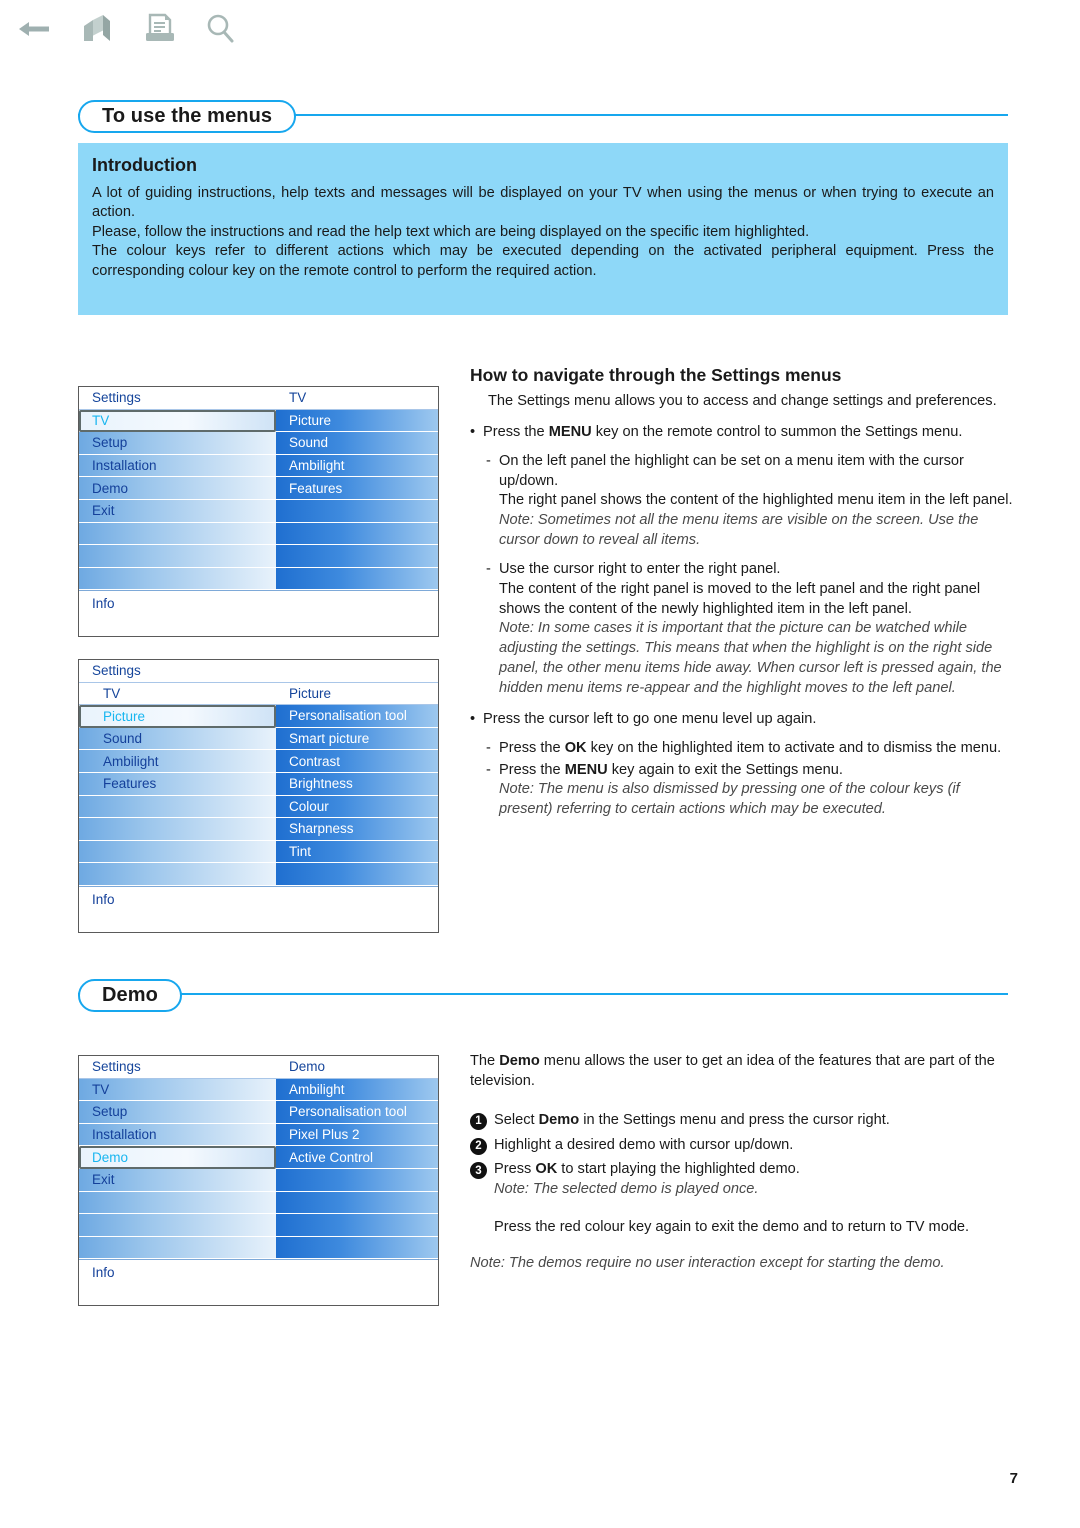 The image size is (1080, 1528). I want to click on page-title-pill: To use the menus, so click(187, 116).